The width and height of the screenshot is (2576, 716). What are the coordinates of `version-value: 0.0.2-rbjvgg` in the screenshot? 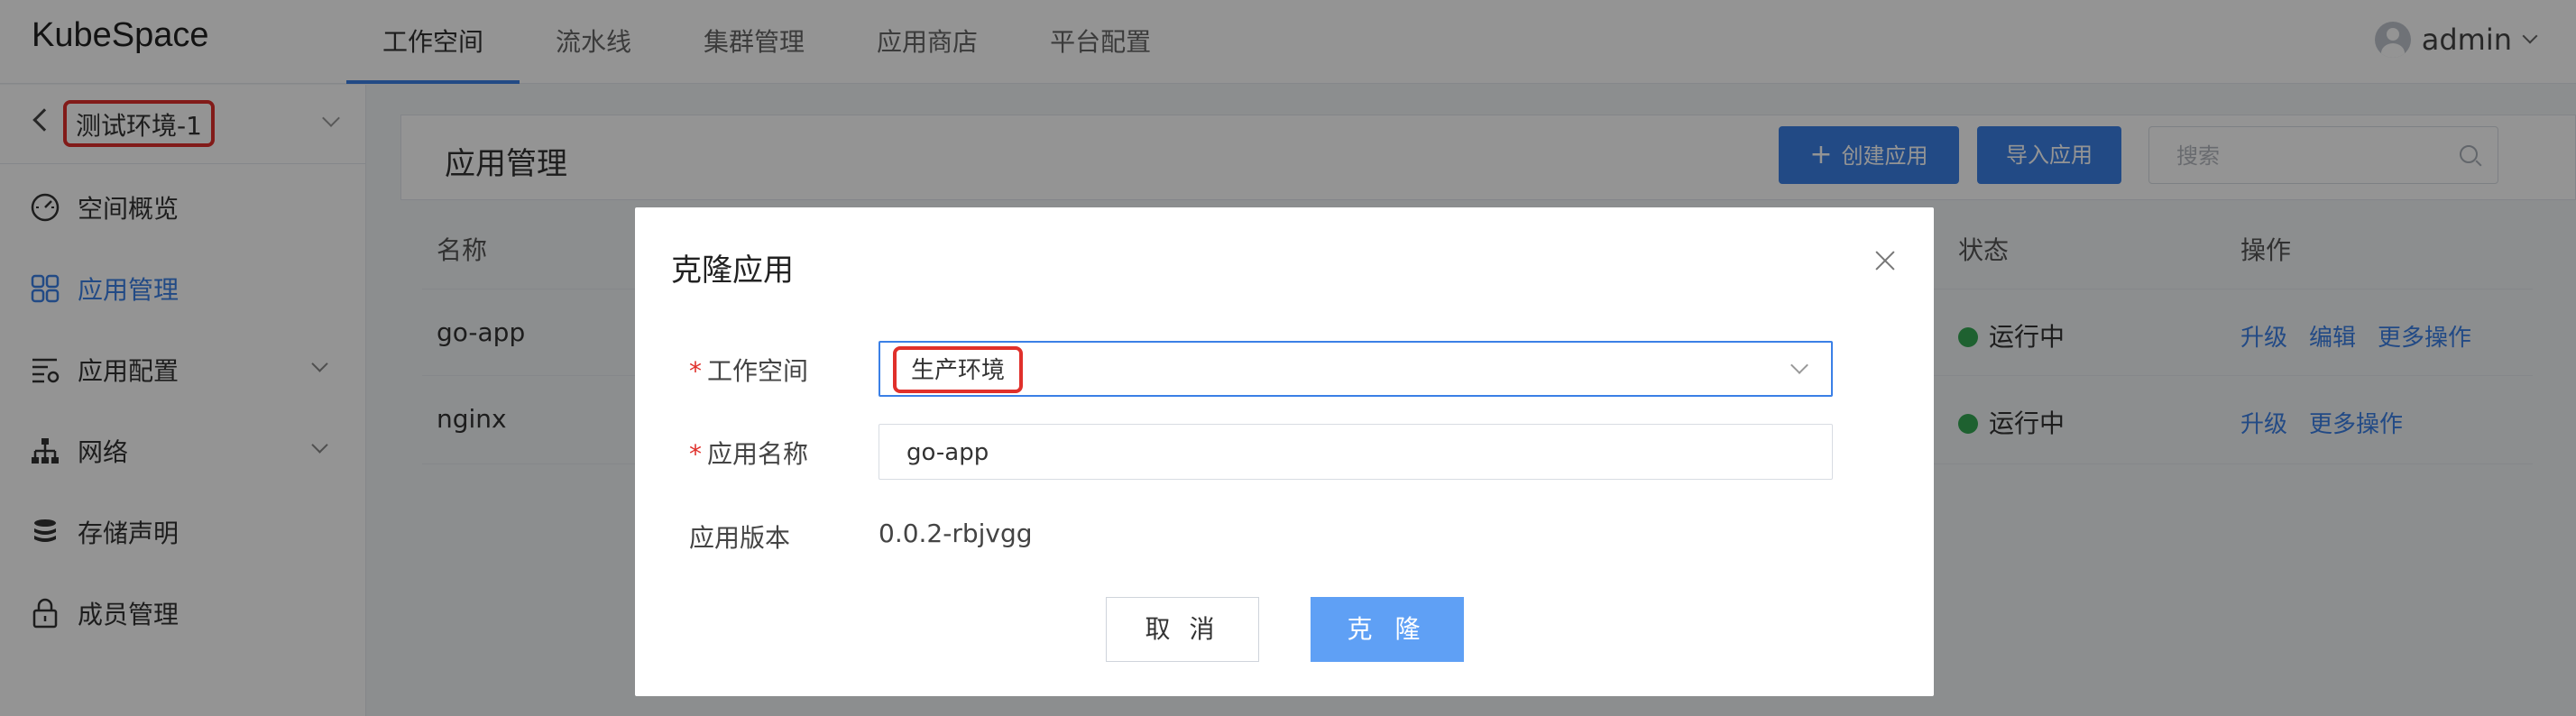 It's located at (956, 534).